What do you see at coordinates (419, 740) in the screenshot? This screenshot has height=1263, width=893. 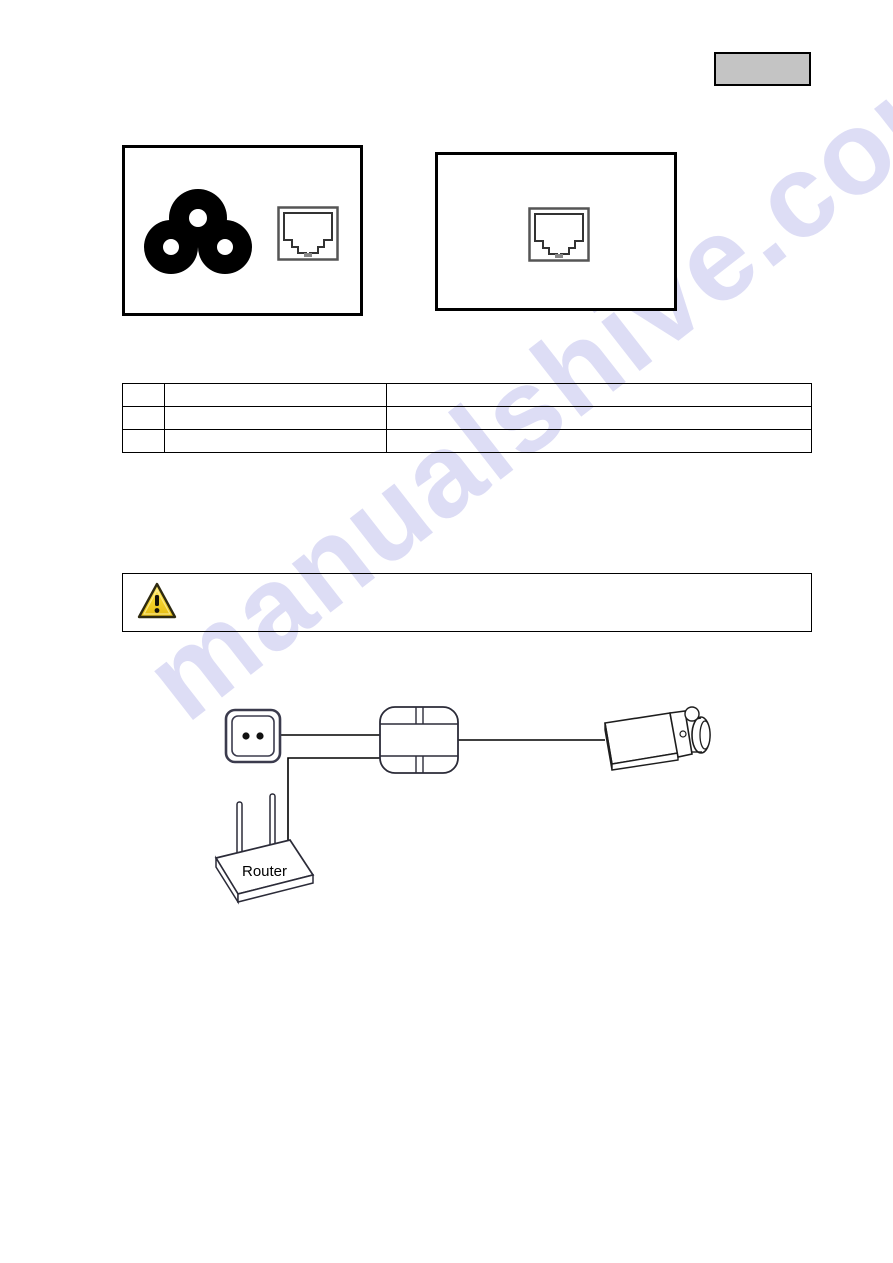 I see `poe-adapter-node` at bounding box center [419, 740].